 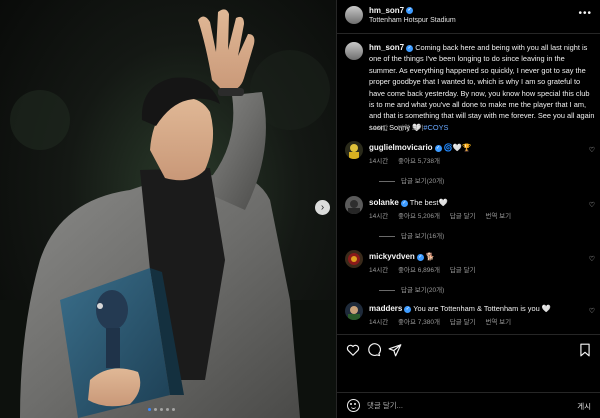 I want to click on comment-text: 🌀🤍🏆, so click(x=457, y=147).